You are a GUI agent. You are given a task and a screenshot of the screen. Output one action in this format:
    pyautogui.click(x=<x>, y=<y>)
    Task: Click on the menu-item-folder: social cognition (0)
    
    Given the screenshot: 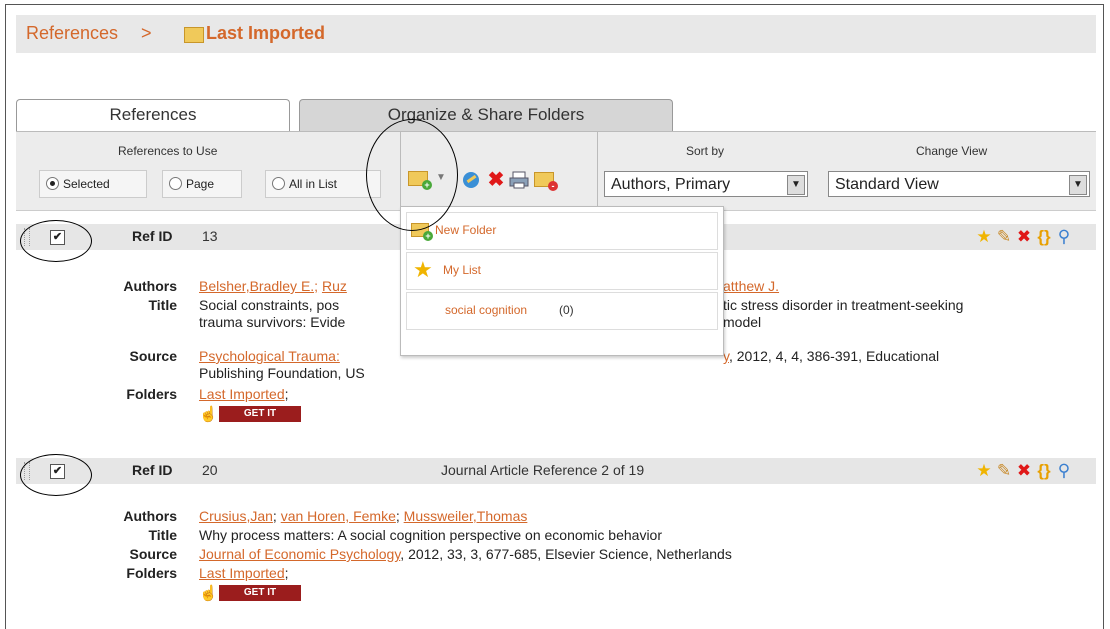 What is the action you would take?
    pyautogui.click(x=562, y=311)
    